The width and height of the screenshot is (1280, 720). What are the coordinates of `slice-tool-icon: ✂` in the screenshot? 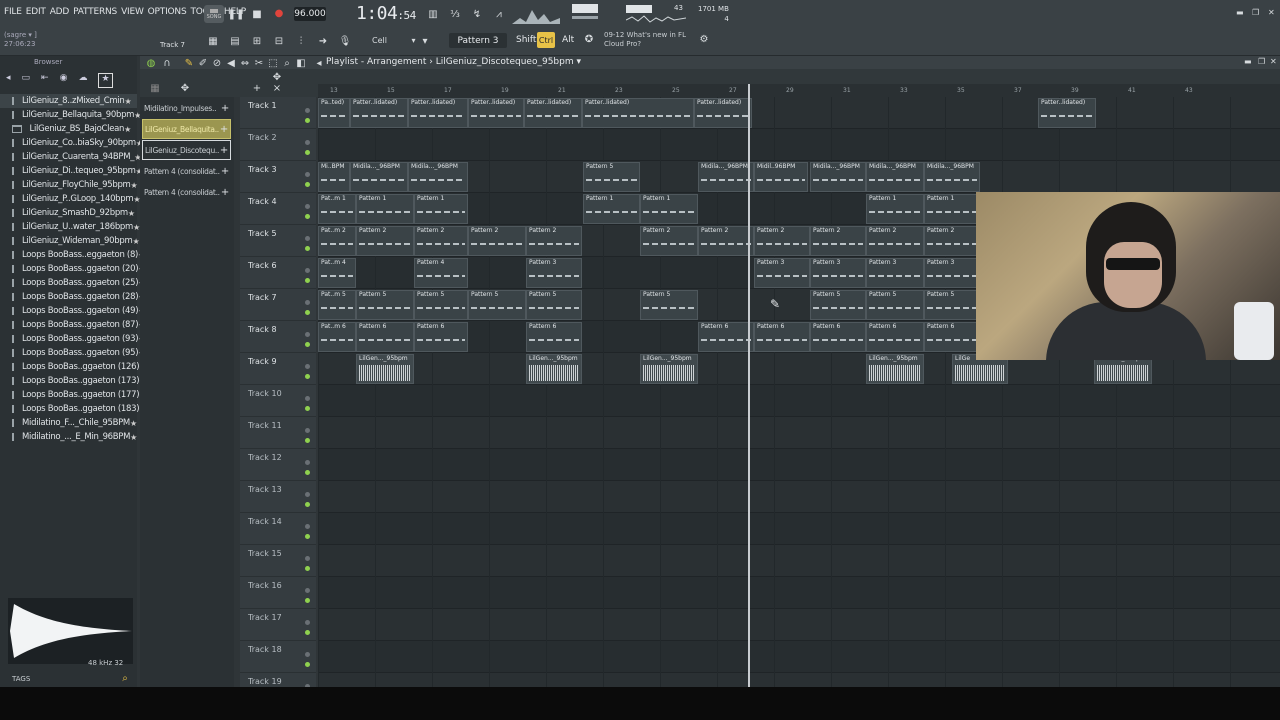 It's located at (259, 63).